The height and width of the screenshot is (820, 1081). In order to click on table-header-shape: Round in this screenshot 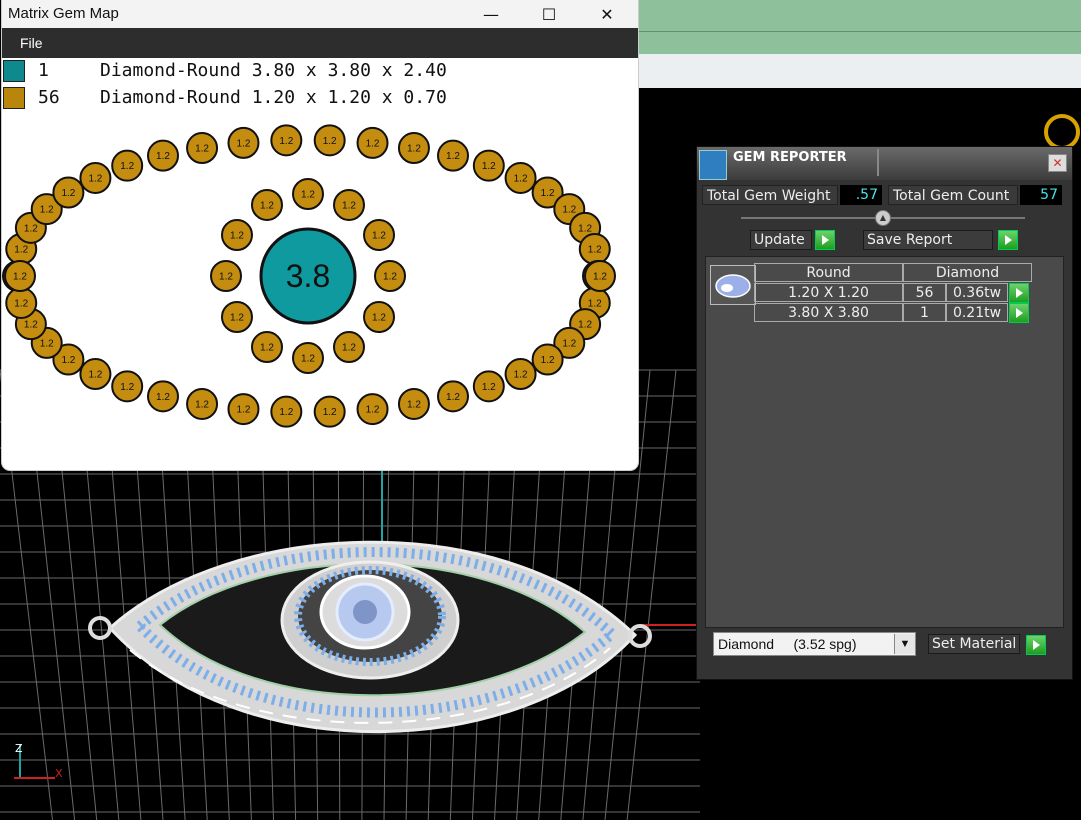, I will do `click(828, 272)`.